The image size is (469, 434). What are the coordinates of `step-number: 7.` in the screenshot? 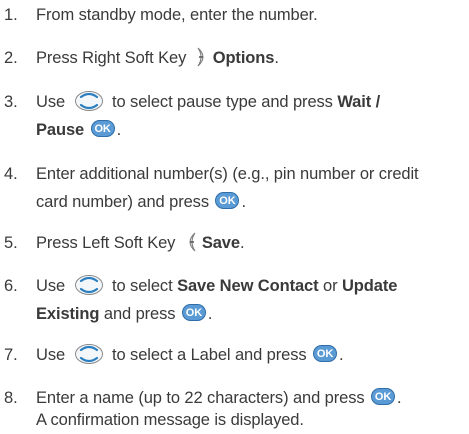 It's located at (11, 355).